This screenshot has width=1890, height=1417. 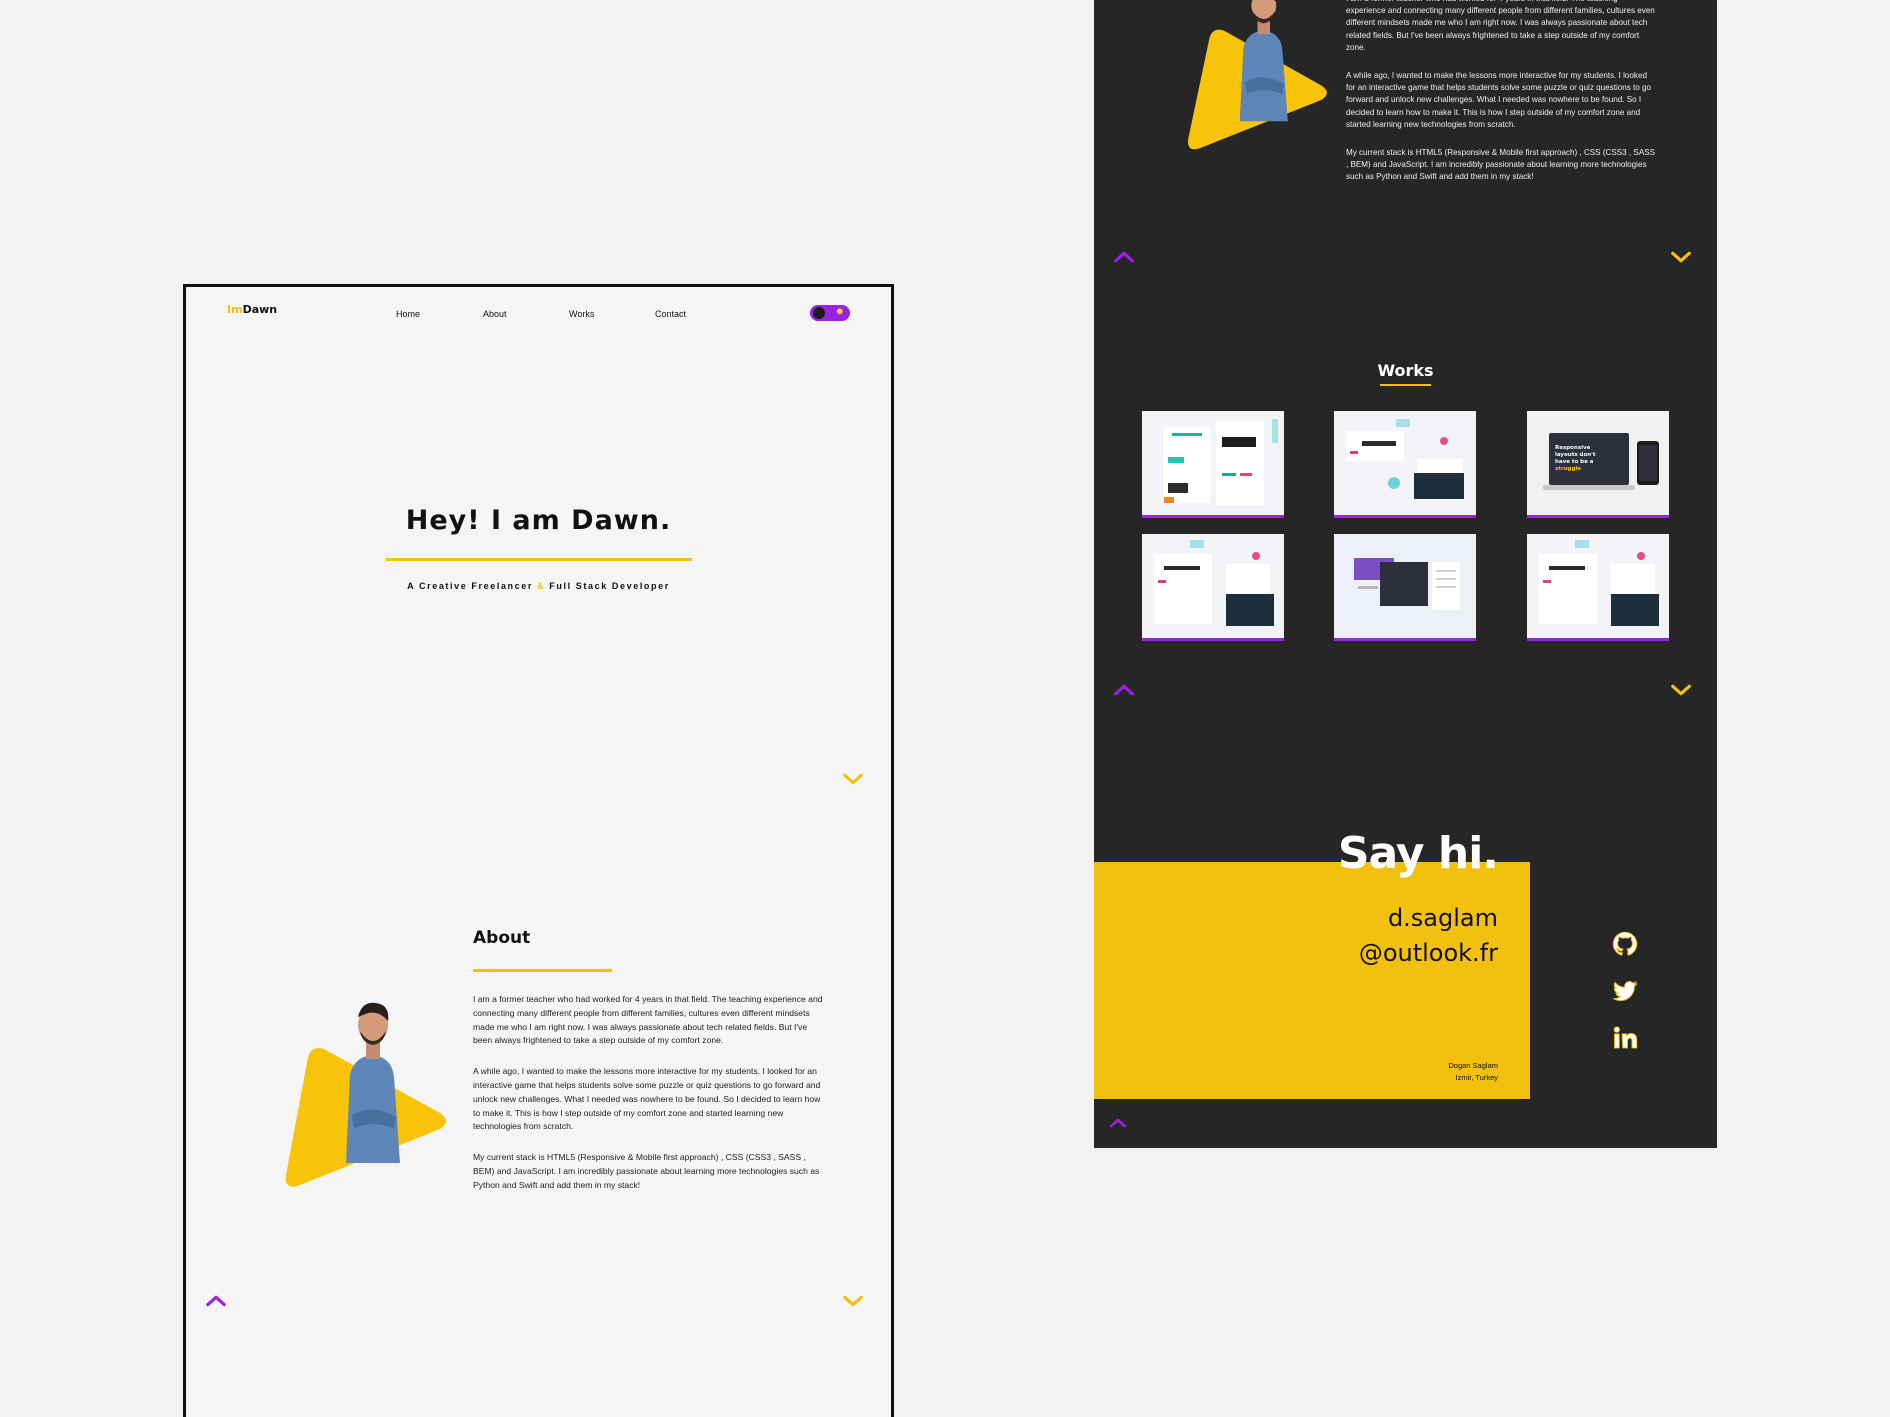 I want to click on email-line-2: @outlook.fr, so click(x=1296, y=953).